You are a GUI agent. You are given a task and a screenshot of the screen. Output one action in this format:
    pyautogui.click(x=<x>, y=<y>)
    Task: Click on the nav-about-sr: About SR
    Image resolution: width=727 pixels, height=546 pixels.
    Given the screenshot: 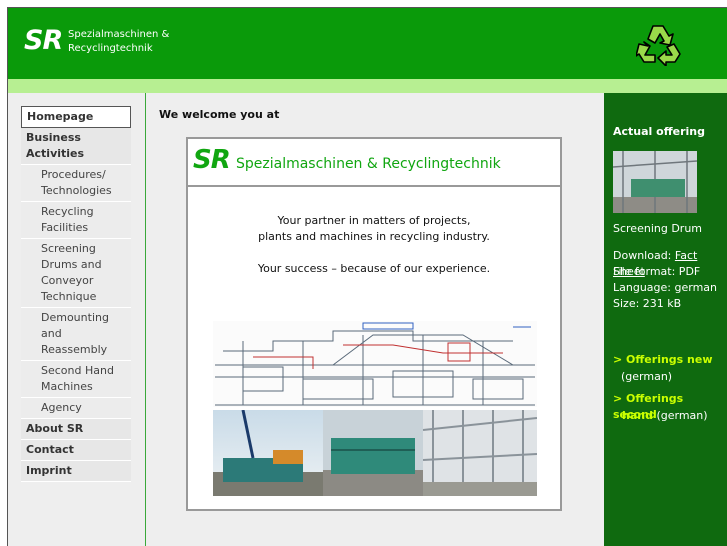 What is the action you would take?
    pyautogui.click(x=76, y=429)
    